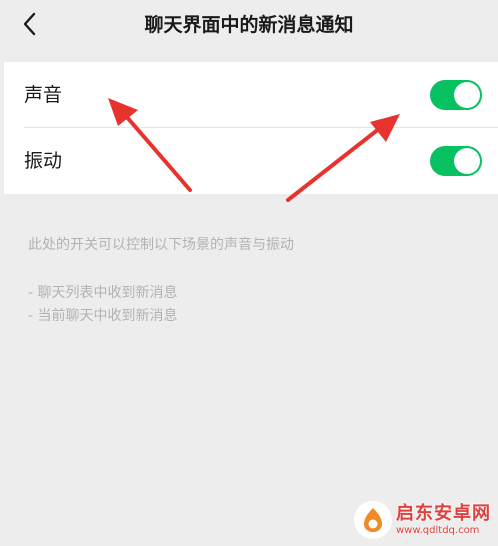 Image resolution: width=498 pixels, height=546 pixels. Describe the element at coordinates (438, 530) in the screenshot. I see `watermark-url: www.qdltdq.com` at that location.